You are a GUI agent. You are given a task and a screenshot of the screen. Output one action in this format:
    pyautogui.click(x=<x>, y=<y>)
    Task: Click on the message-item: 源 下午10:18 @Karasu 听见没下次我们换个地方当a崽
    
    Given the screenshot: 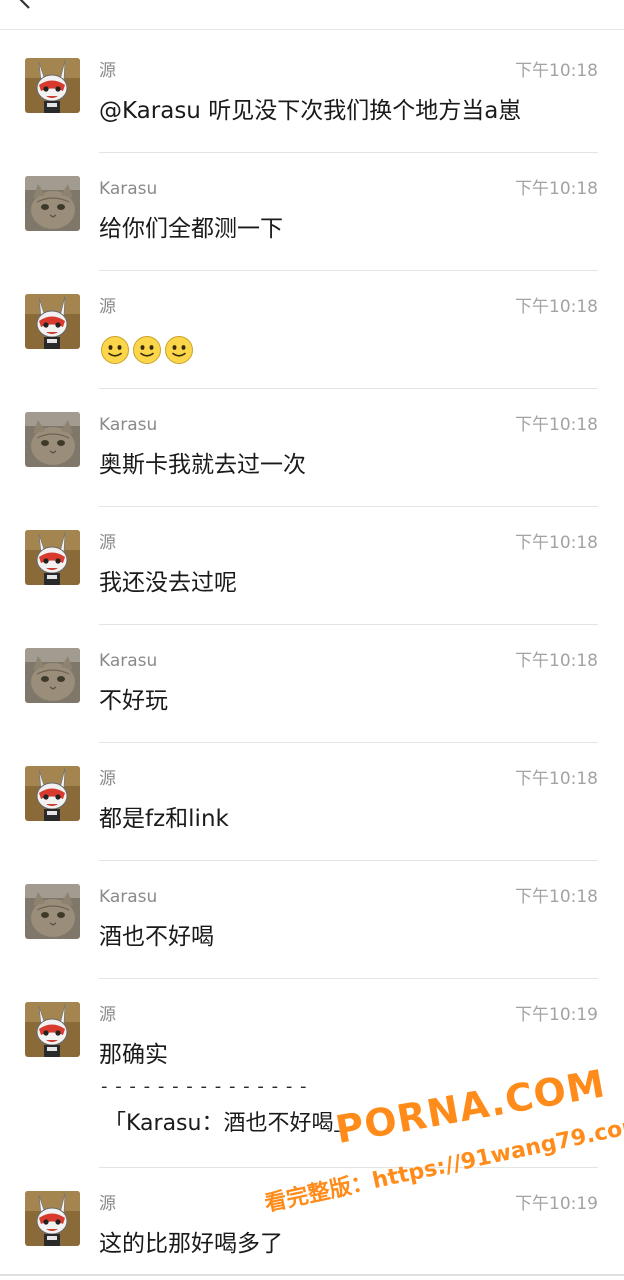 What is the action you would take?
    pyautogui.click(x=312, y=94)
    